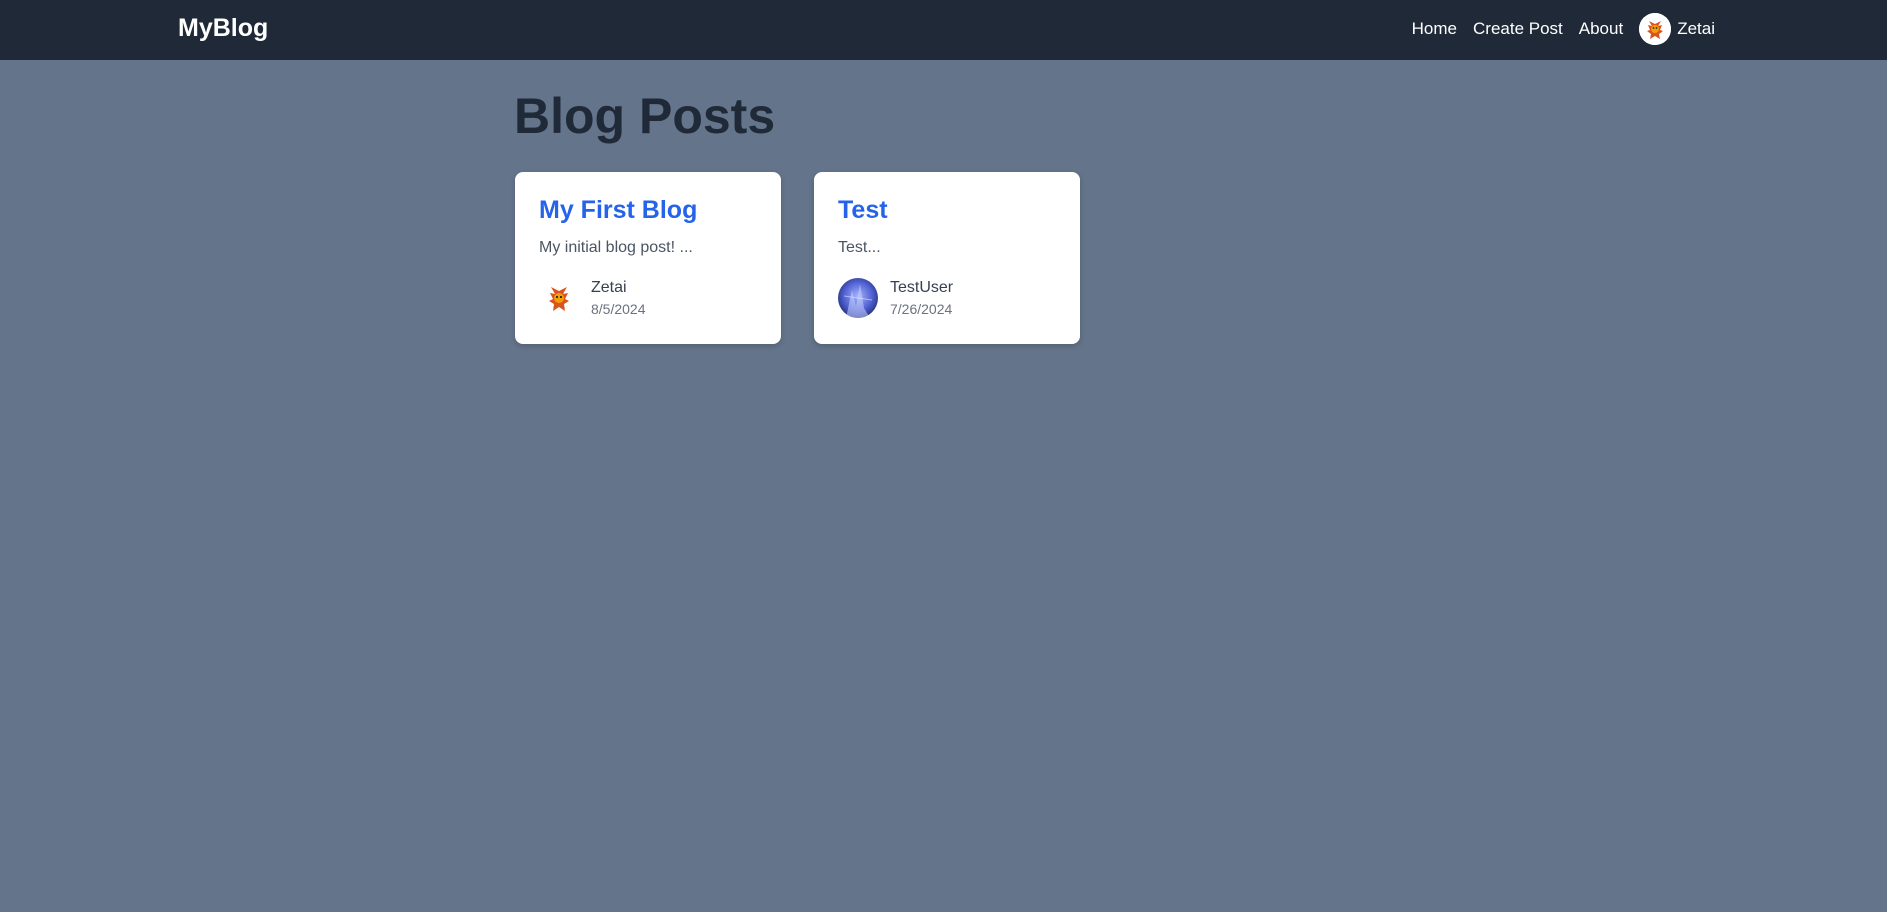 Image resolution: width=1887 pixels, height=912 pixels. Describe the element at coordinates (922, 287) in the screenshot. I see `author-name: TestUser` at that location.